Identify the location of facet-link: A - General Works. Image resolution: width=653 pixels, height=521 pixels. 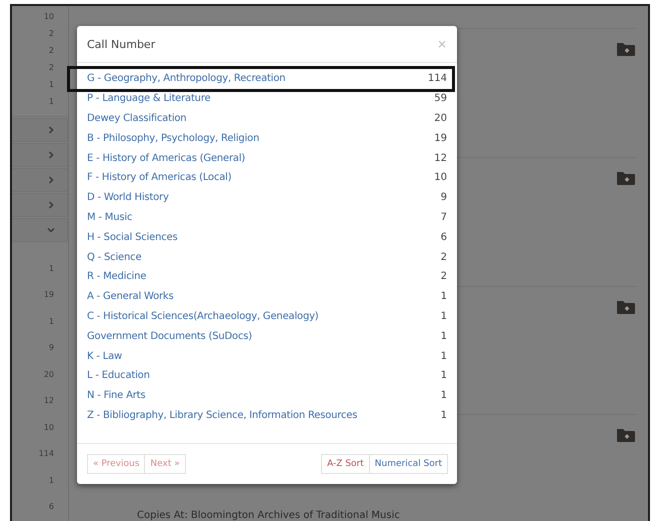
(130, 296).